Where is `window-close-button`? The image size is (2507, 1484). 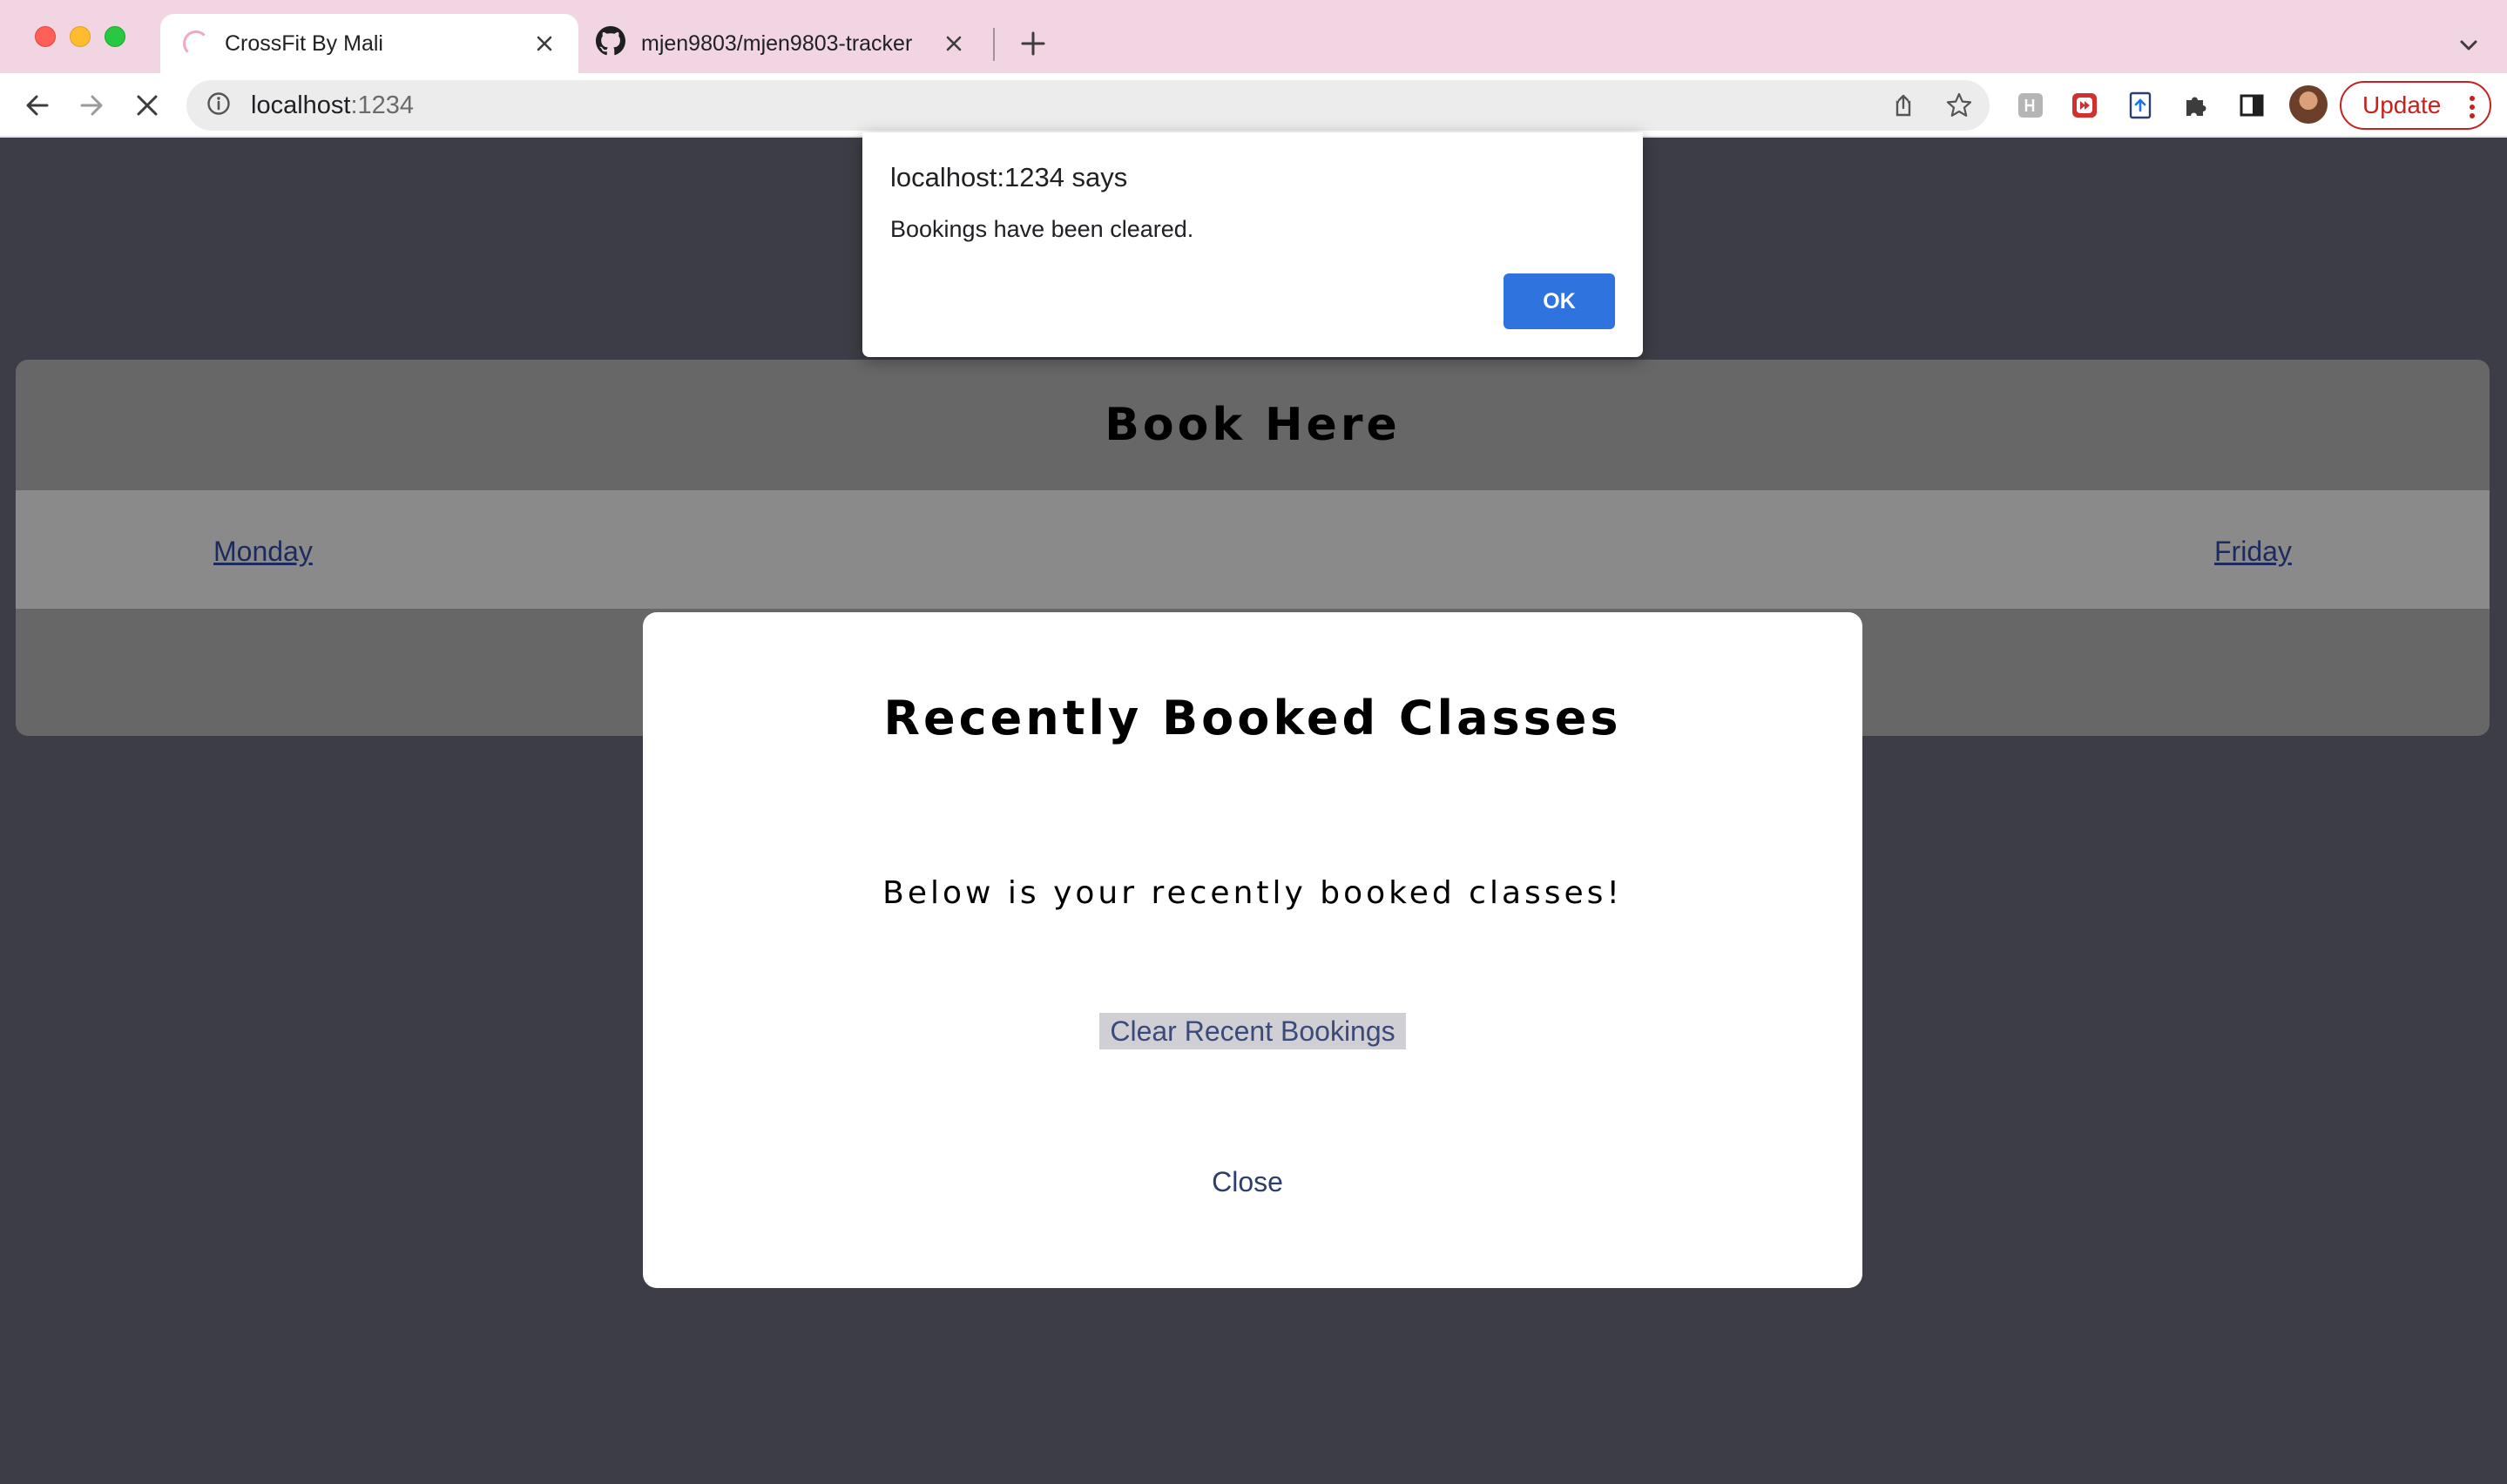 window-close-button is located at coordinates (45, 36).